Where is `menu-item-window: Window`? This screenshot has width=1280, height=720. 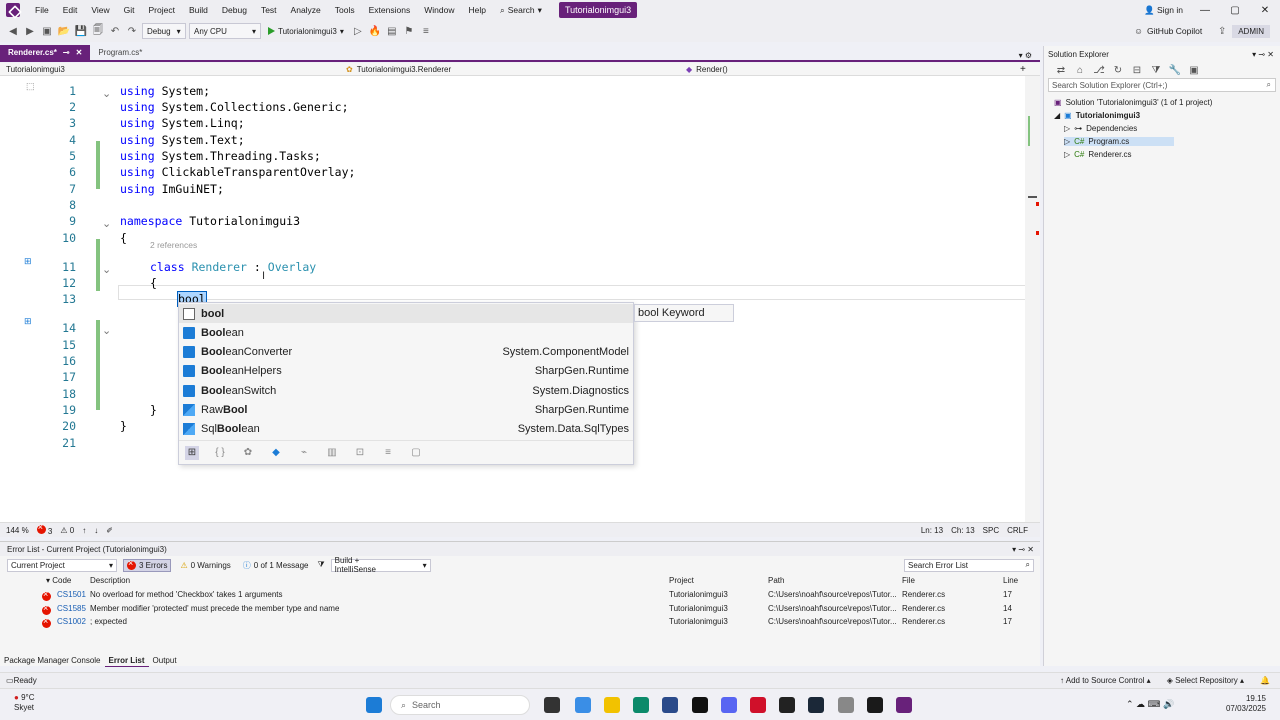 menu-item-window: Window is located at coordinates (439, 10).